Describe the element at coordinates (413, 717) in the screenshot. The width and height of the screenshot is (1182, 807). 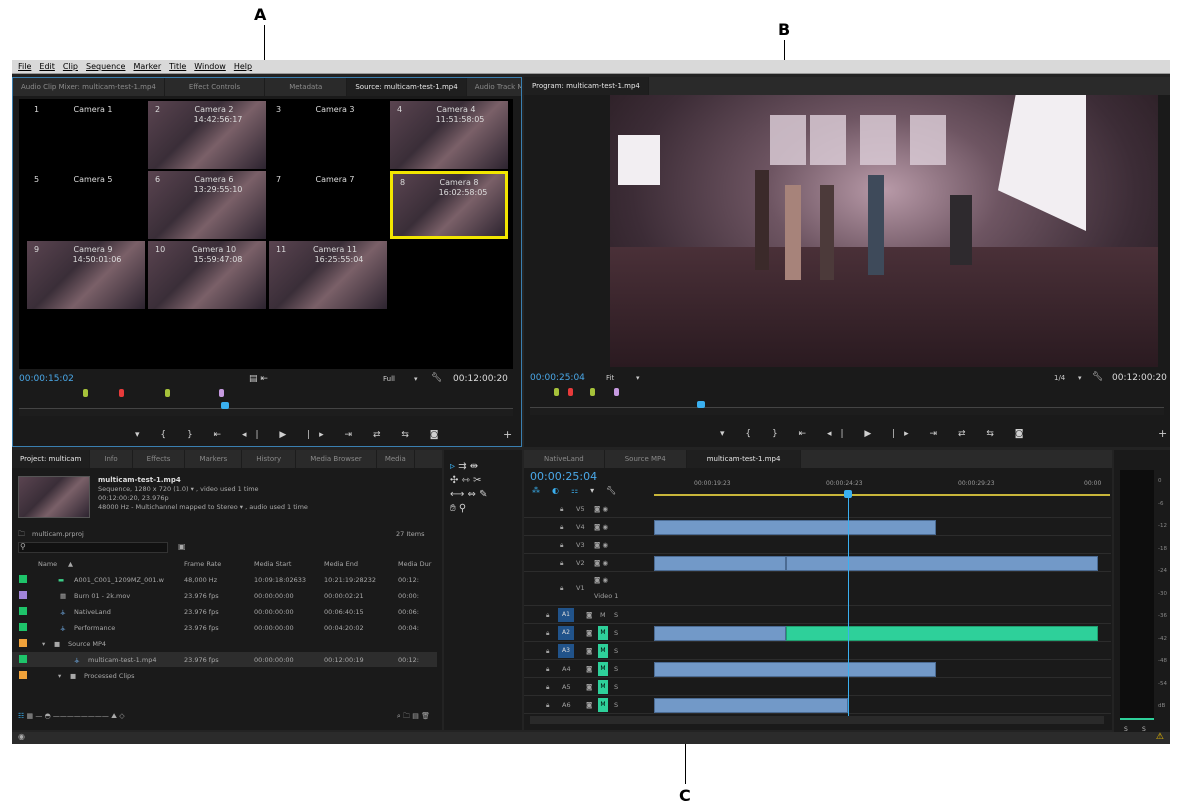
I see `footer-actions: ⌕ 🗀︎ ▤ 🗑︎` at that location.